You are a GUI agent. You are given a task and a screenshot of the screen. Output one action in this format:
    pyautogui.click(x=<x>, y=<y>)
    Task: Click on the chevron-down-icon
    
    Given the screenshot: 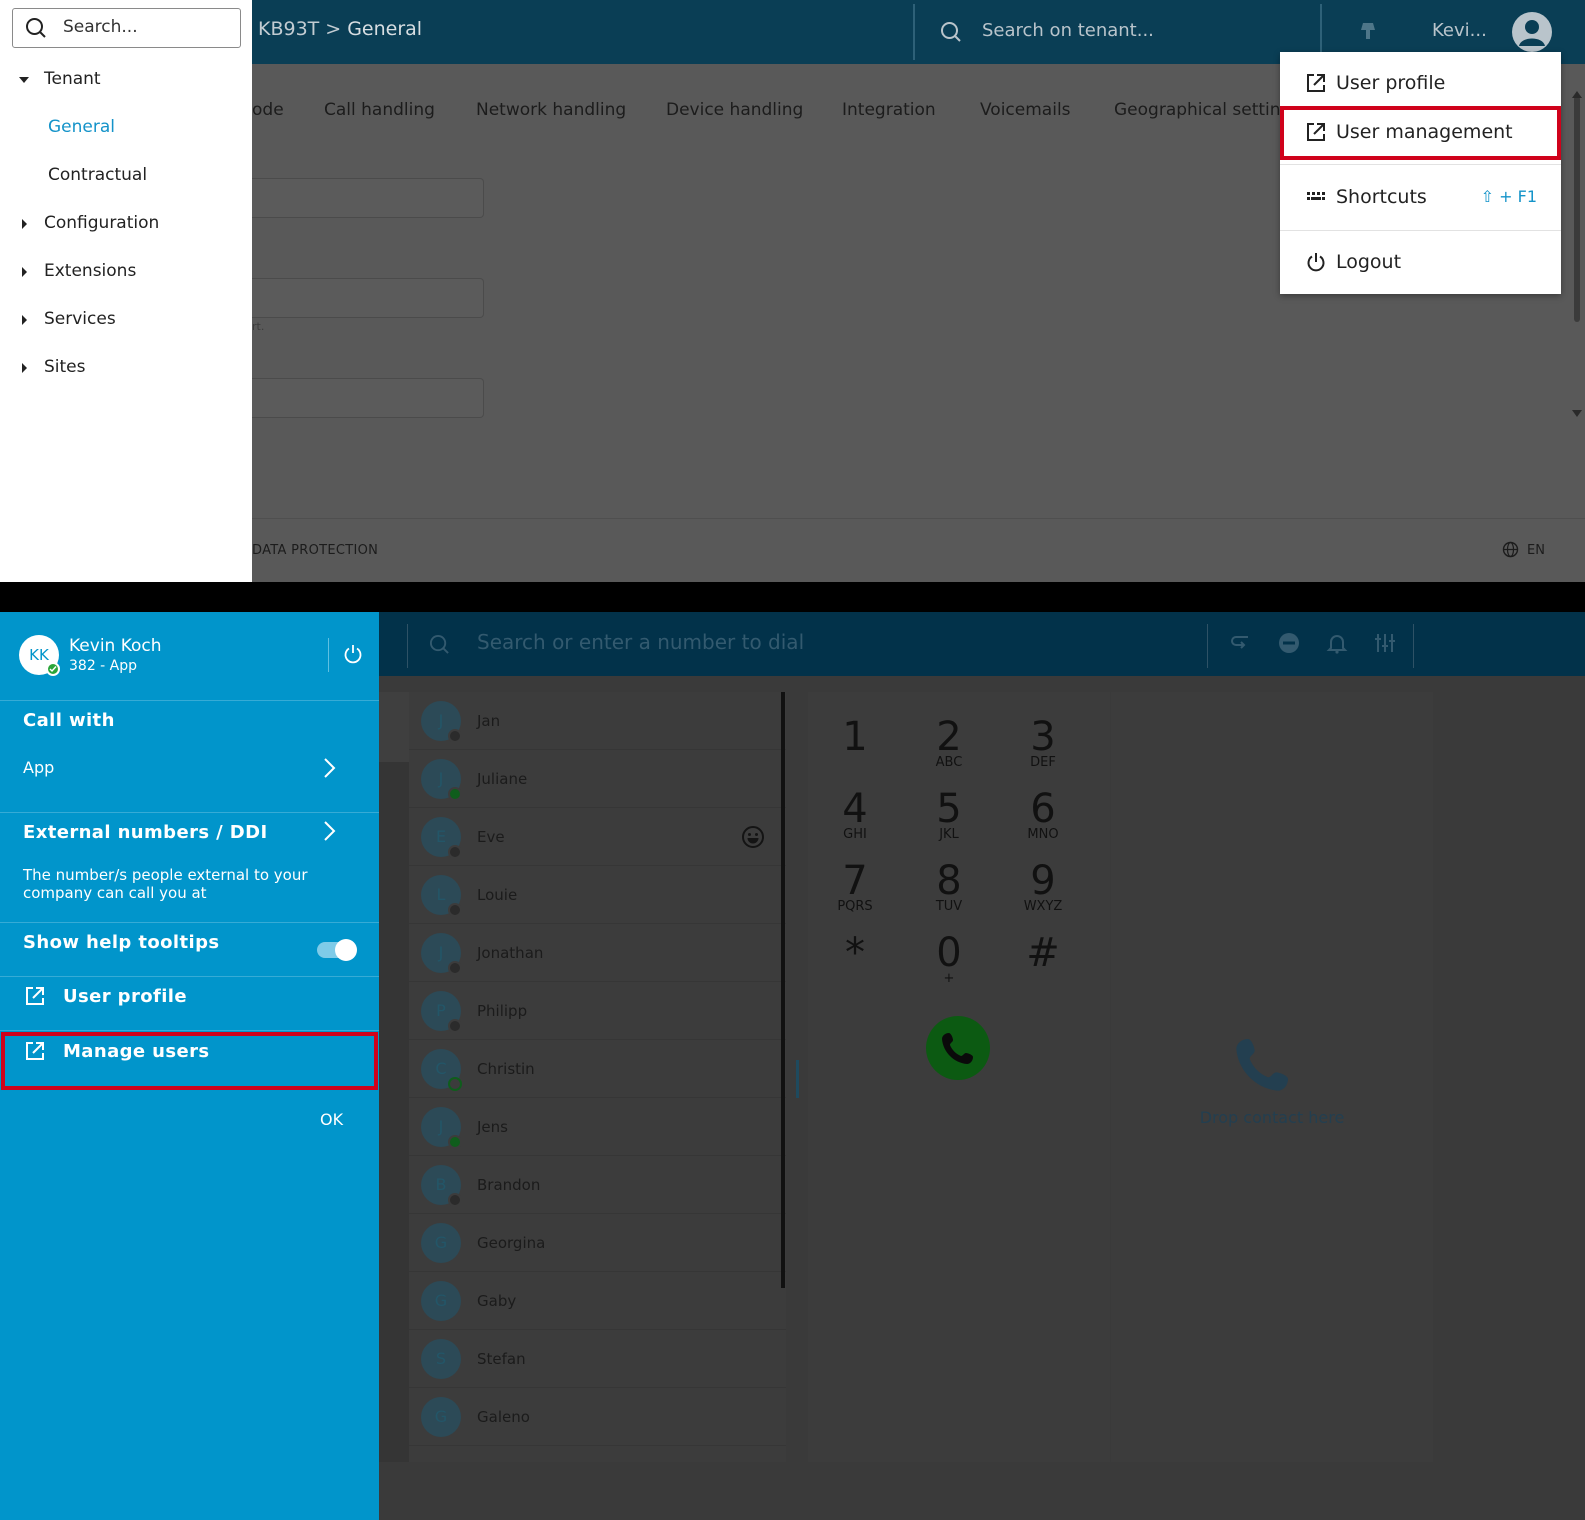 What is the action you would take?
    pyautogui.click(x=24, y=80)
    